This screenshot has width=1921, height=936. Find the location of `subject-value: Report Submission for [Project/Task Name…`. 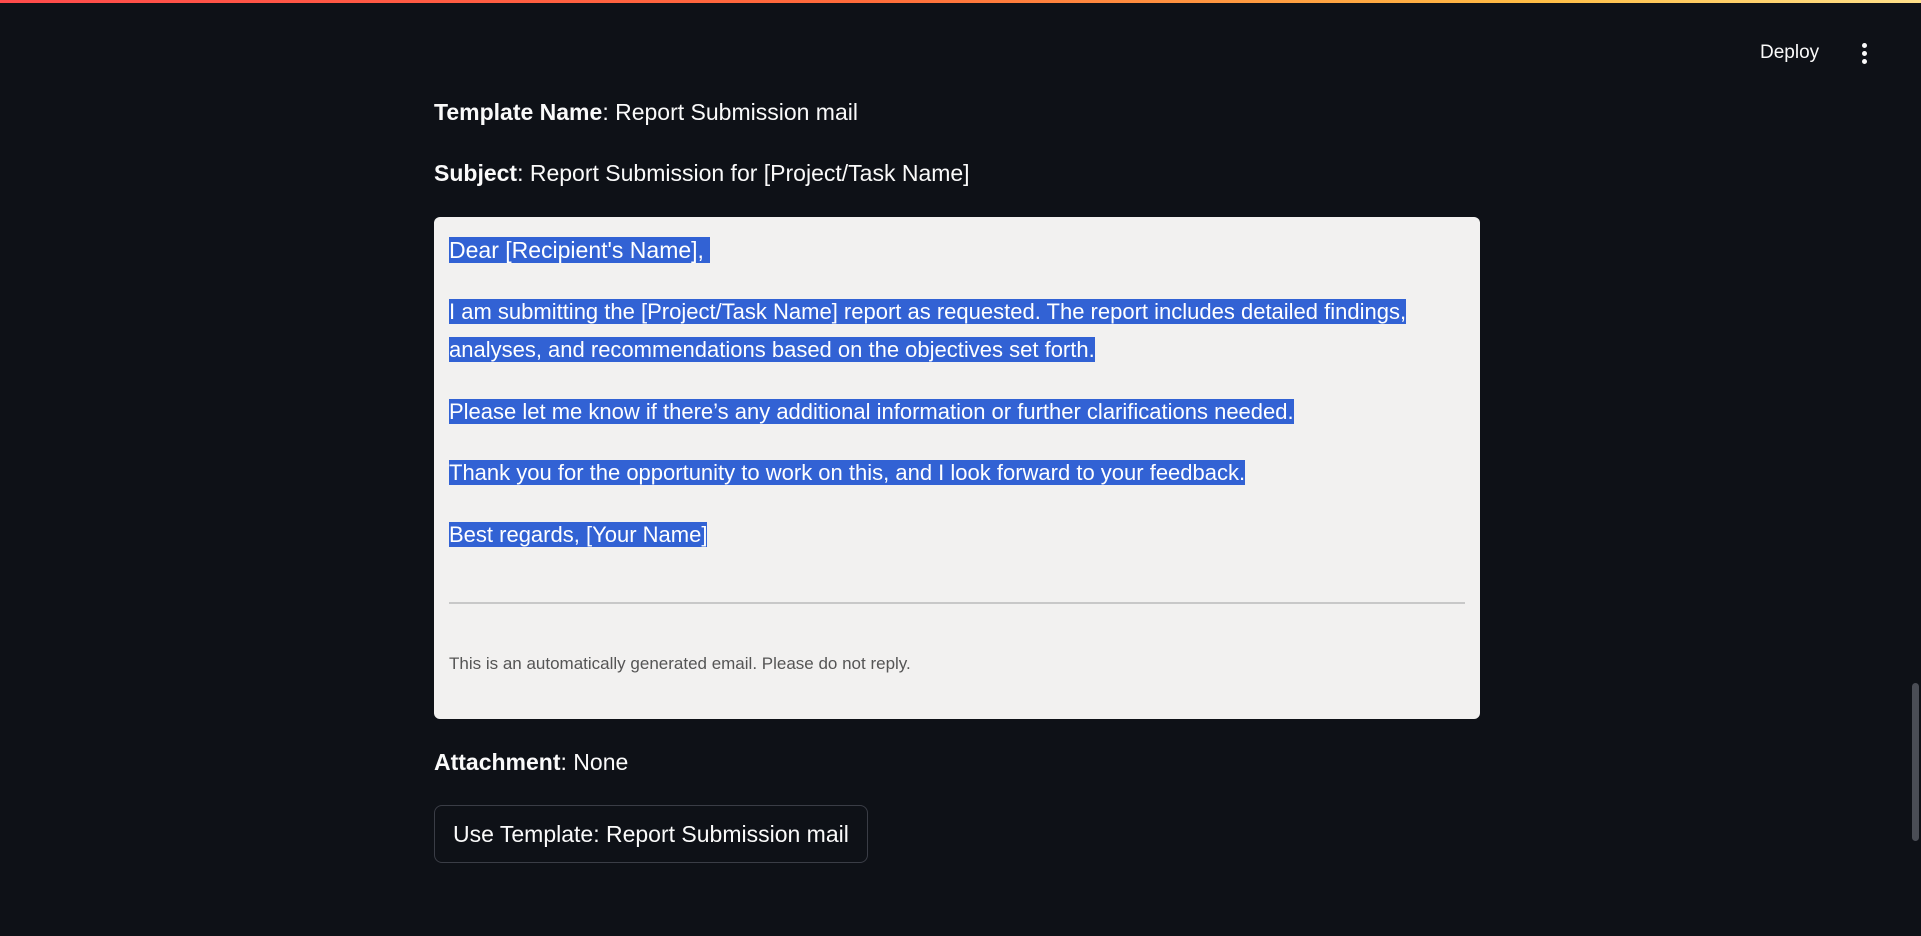

subject-value: Report Submission for [Project/Task Name… is located at coordinates (749, 173).